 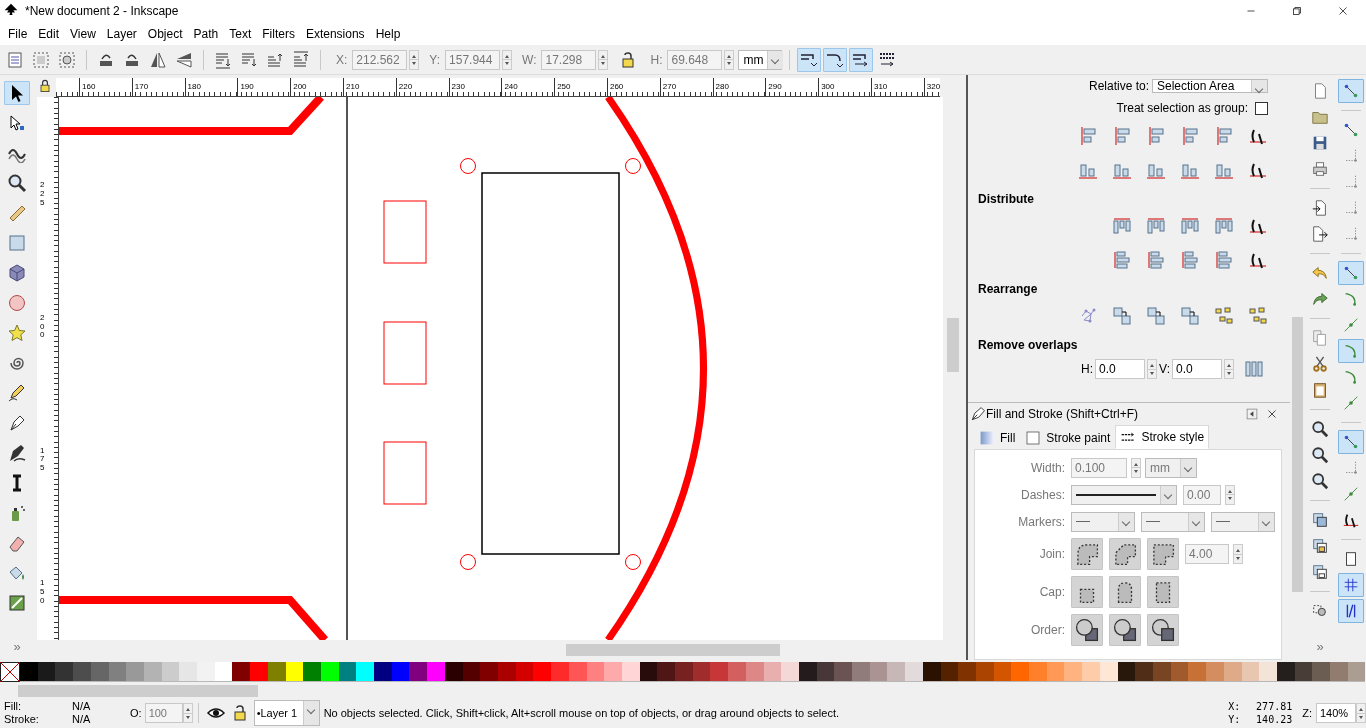 I want to click on menu-item: Extensions, so click(x=335, y=33).